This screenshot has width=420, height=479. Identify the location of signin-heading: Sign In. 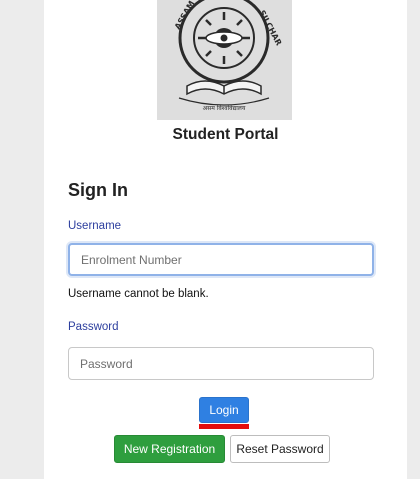
(98, 190).